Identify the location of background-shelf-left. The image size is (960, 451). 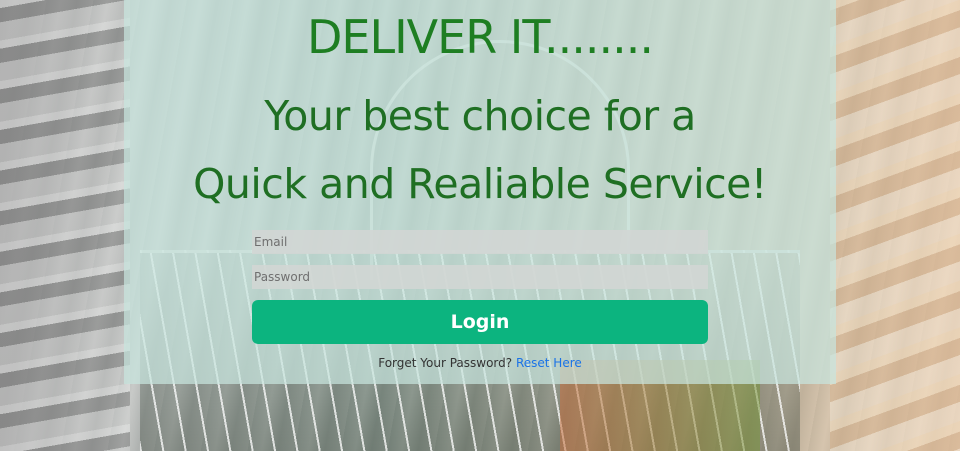
(65, 225).